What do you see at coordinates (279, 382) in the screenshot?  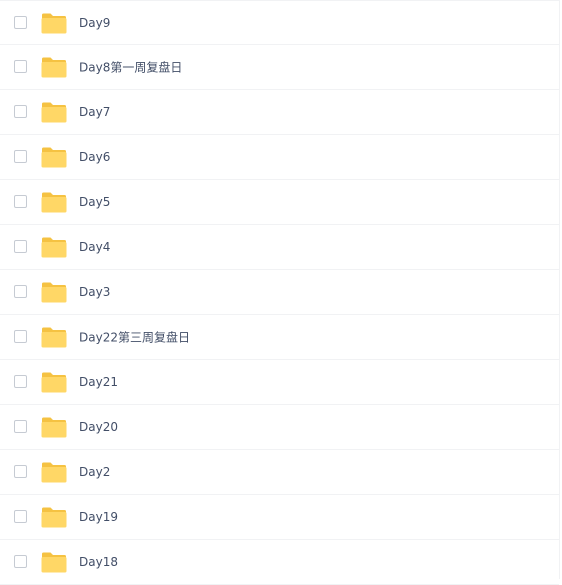 I see `list-item: Day21` at bounding box center [279, 382].